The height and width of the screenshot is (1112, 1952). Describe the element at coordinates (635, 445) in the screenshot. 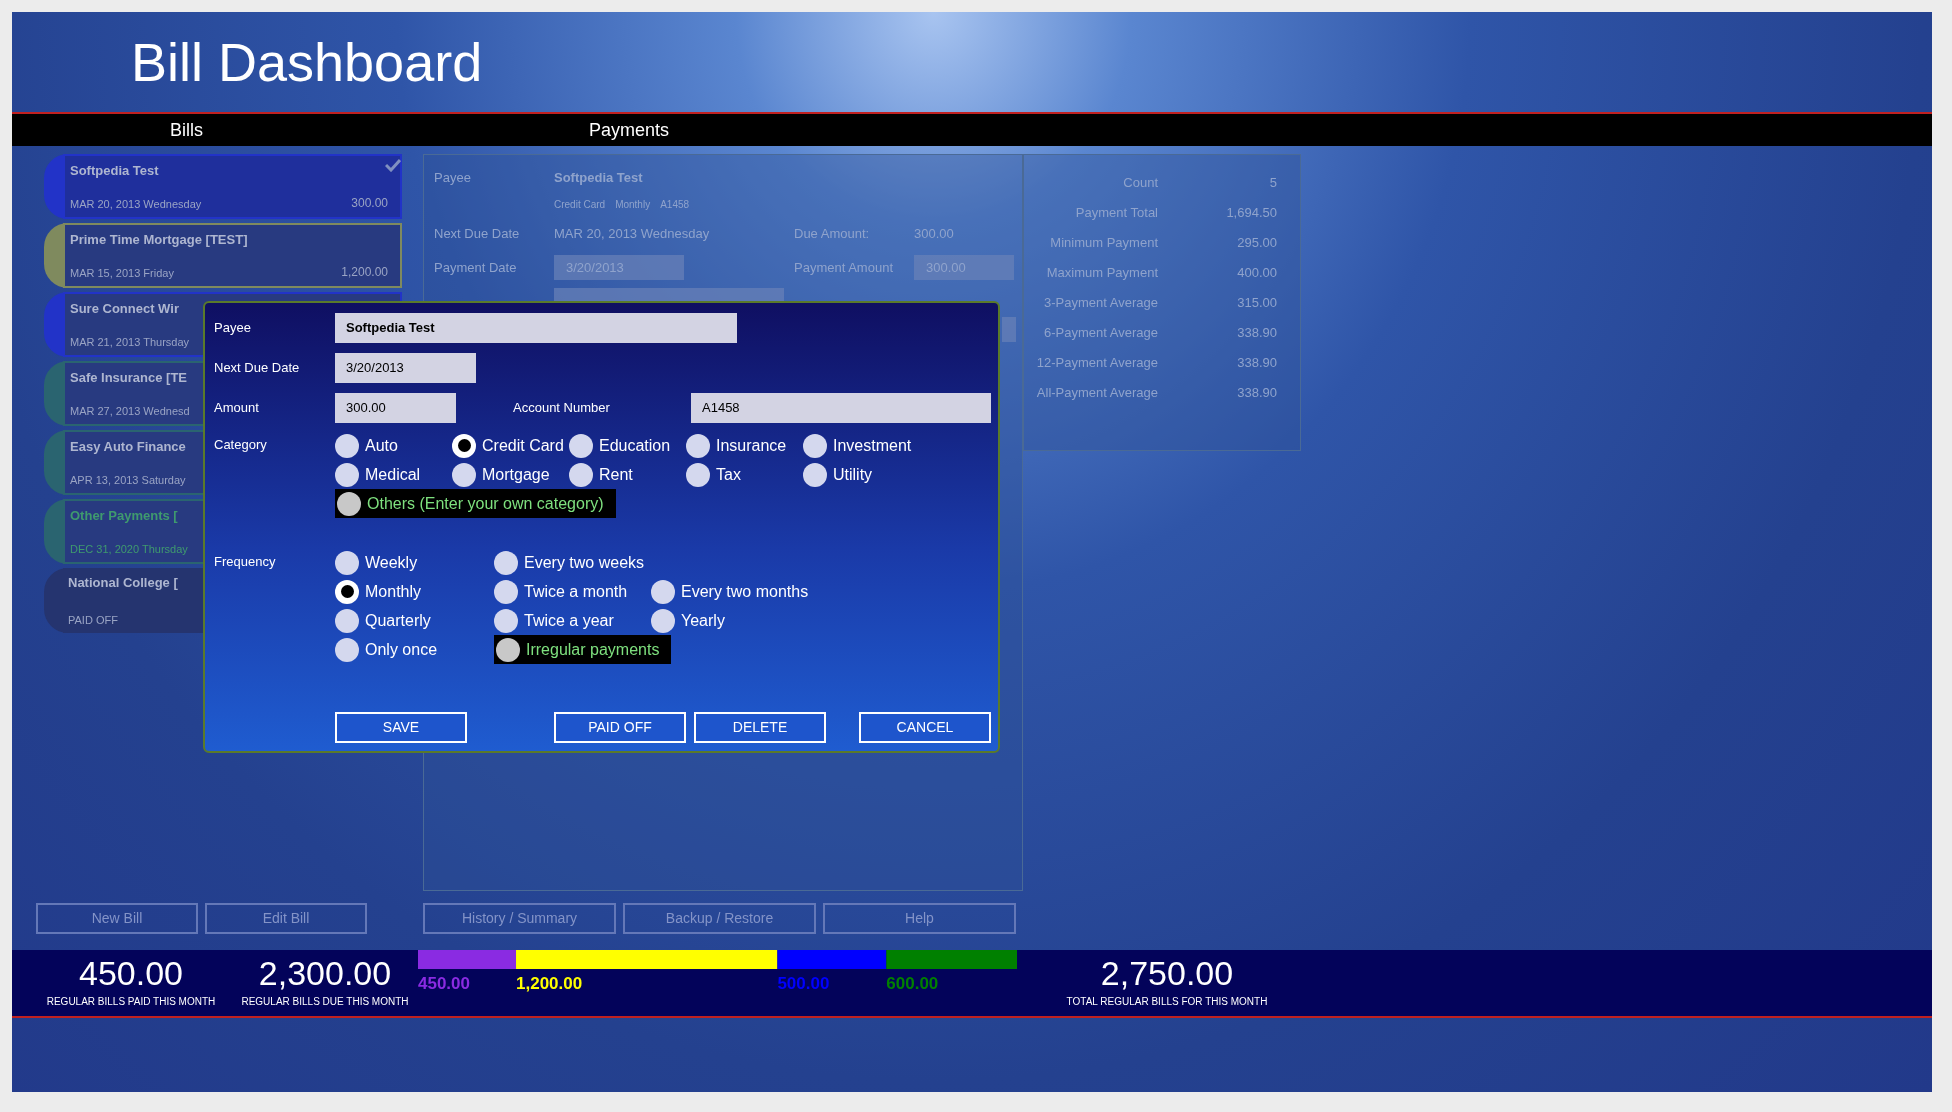

I see `option-label: Education` at that location.